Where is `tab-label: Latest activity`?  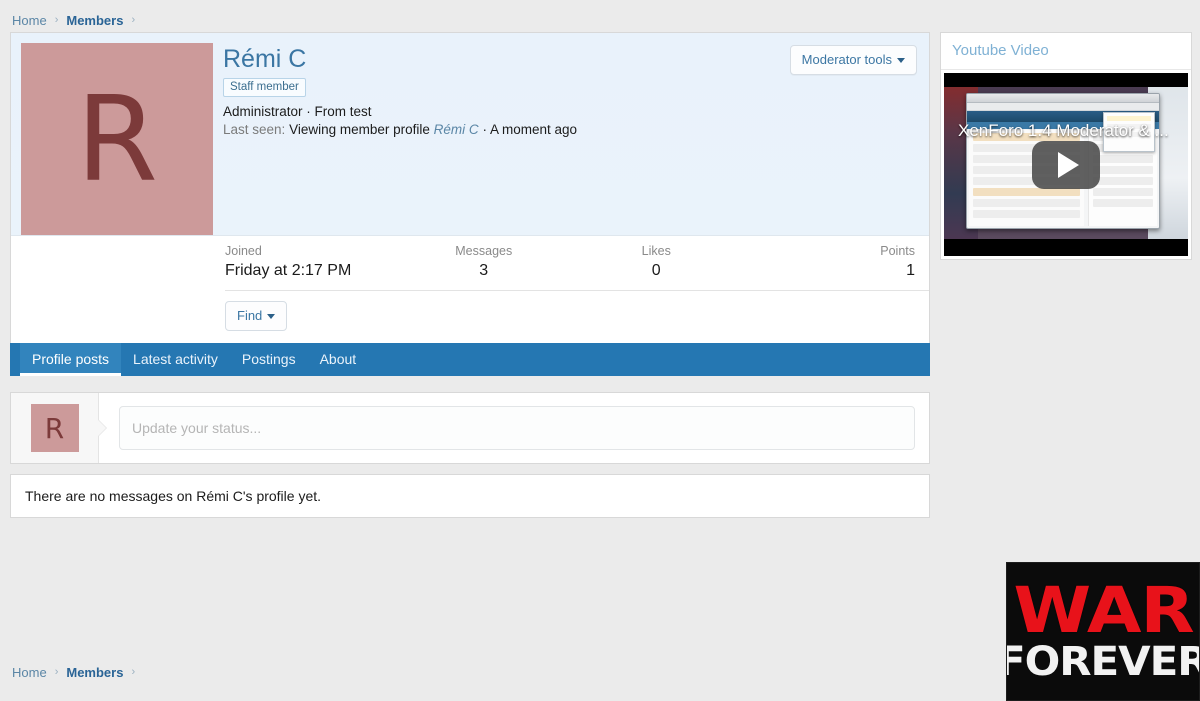 tab-label: Latest activity is located at coordinates (175, 359).